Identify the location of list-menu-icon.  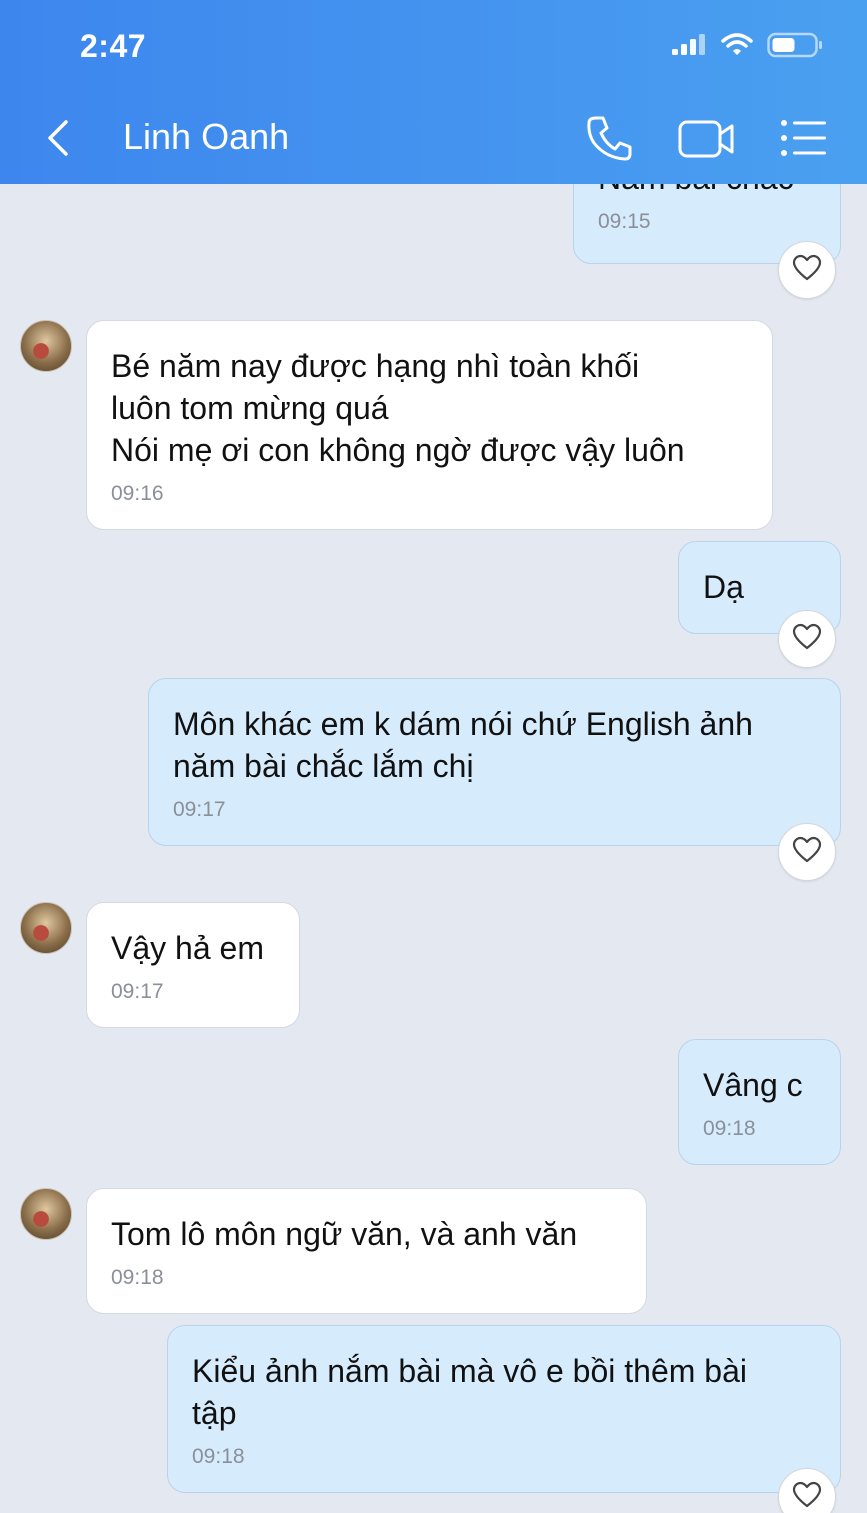
(804, 142).